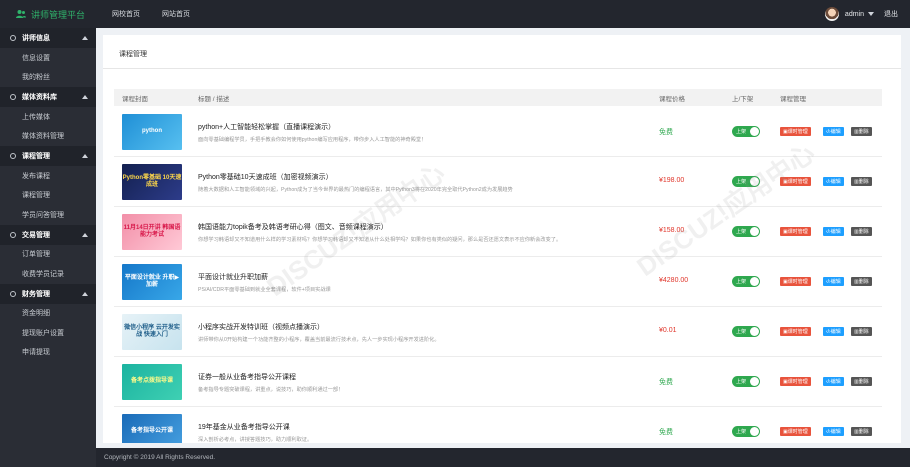 The width and height of the screenshot is (910, 467). What do you see at coordinates (871, 14) in the screenshot?
I see `chevron-down-icon` at bounding box center [871, 14].